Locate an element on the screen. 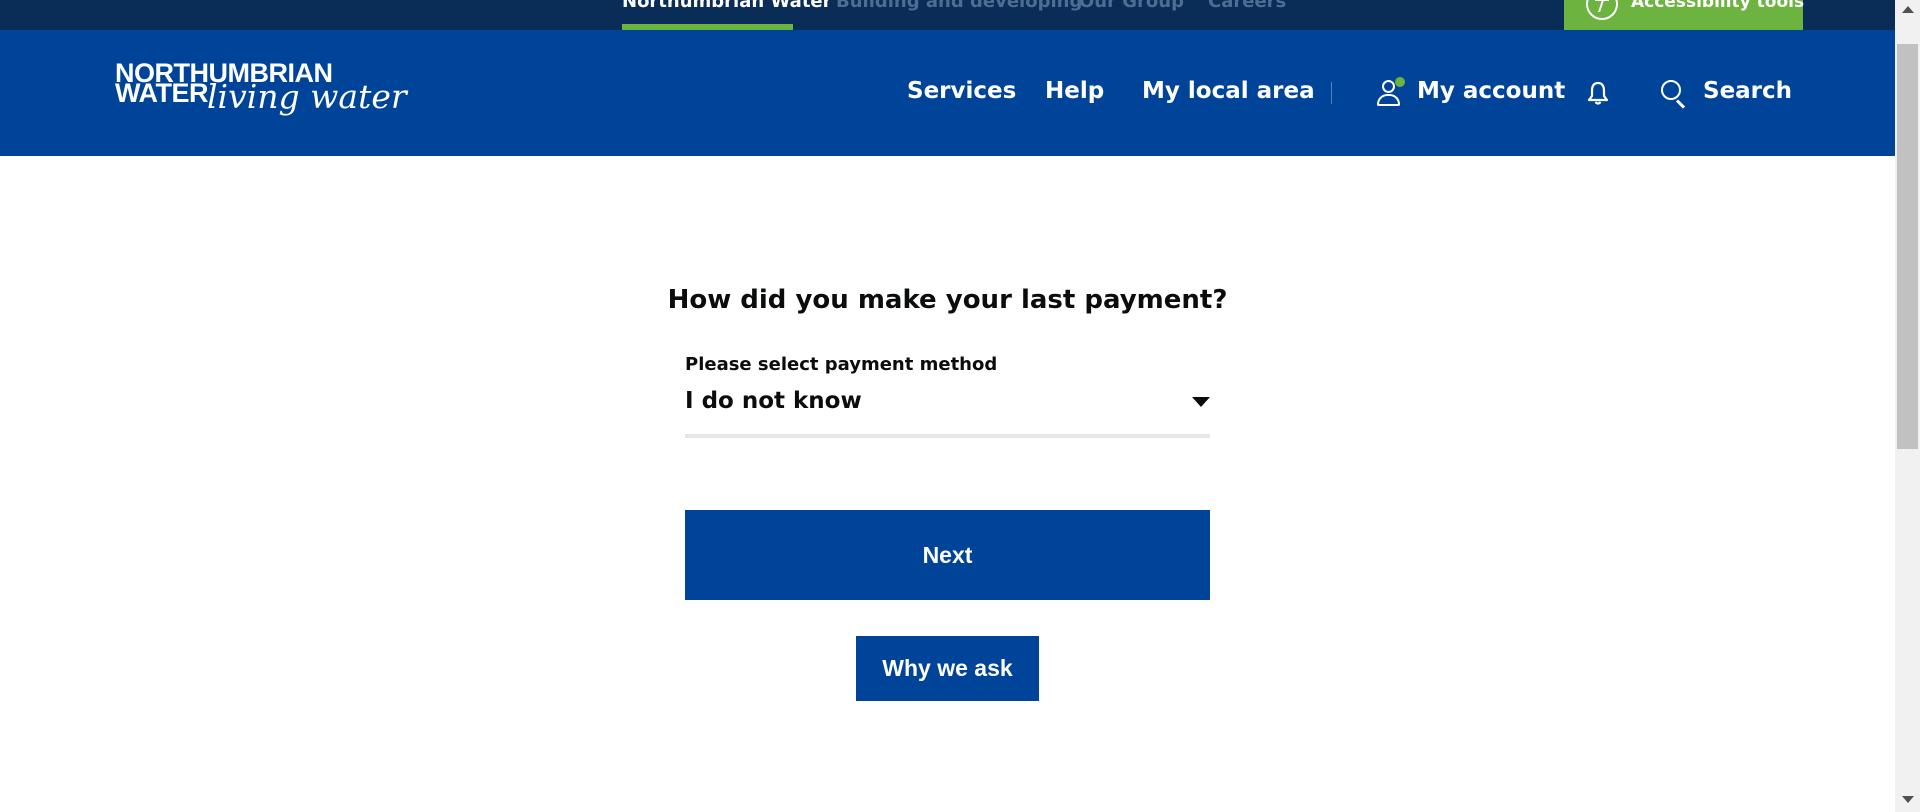 The image size is (1920, 812). search-icon is located at coordinates (1674, 94).